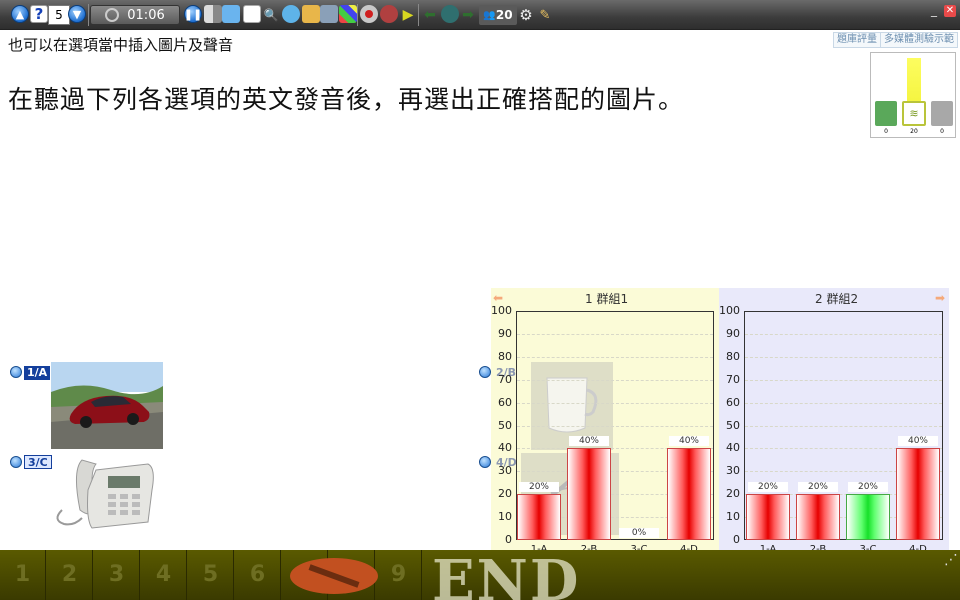 This screenshot has height=600, width=960. I want to click on next-group-arrow-icon: ➡, so click(940, 298).